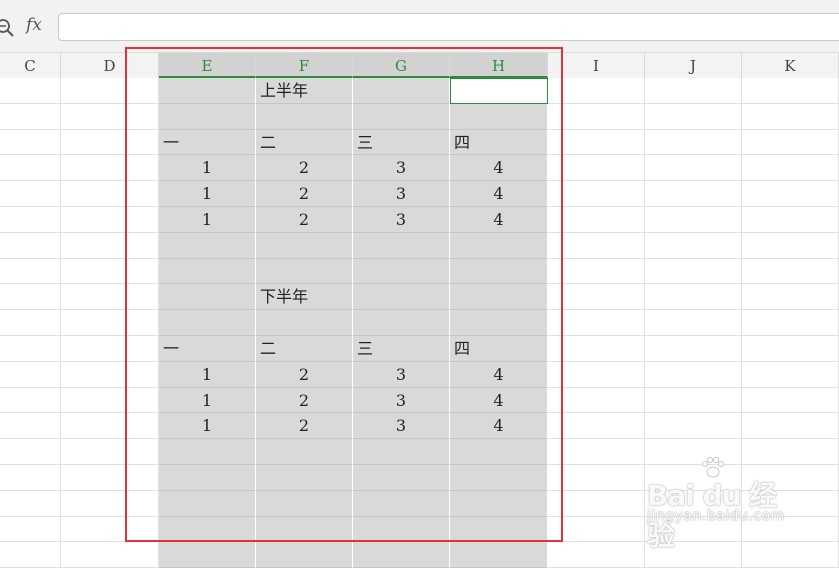  I want to click on cell-e-5: 1, so click(207, 194).